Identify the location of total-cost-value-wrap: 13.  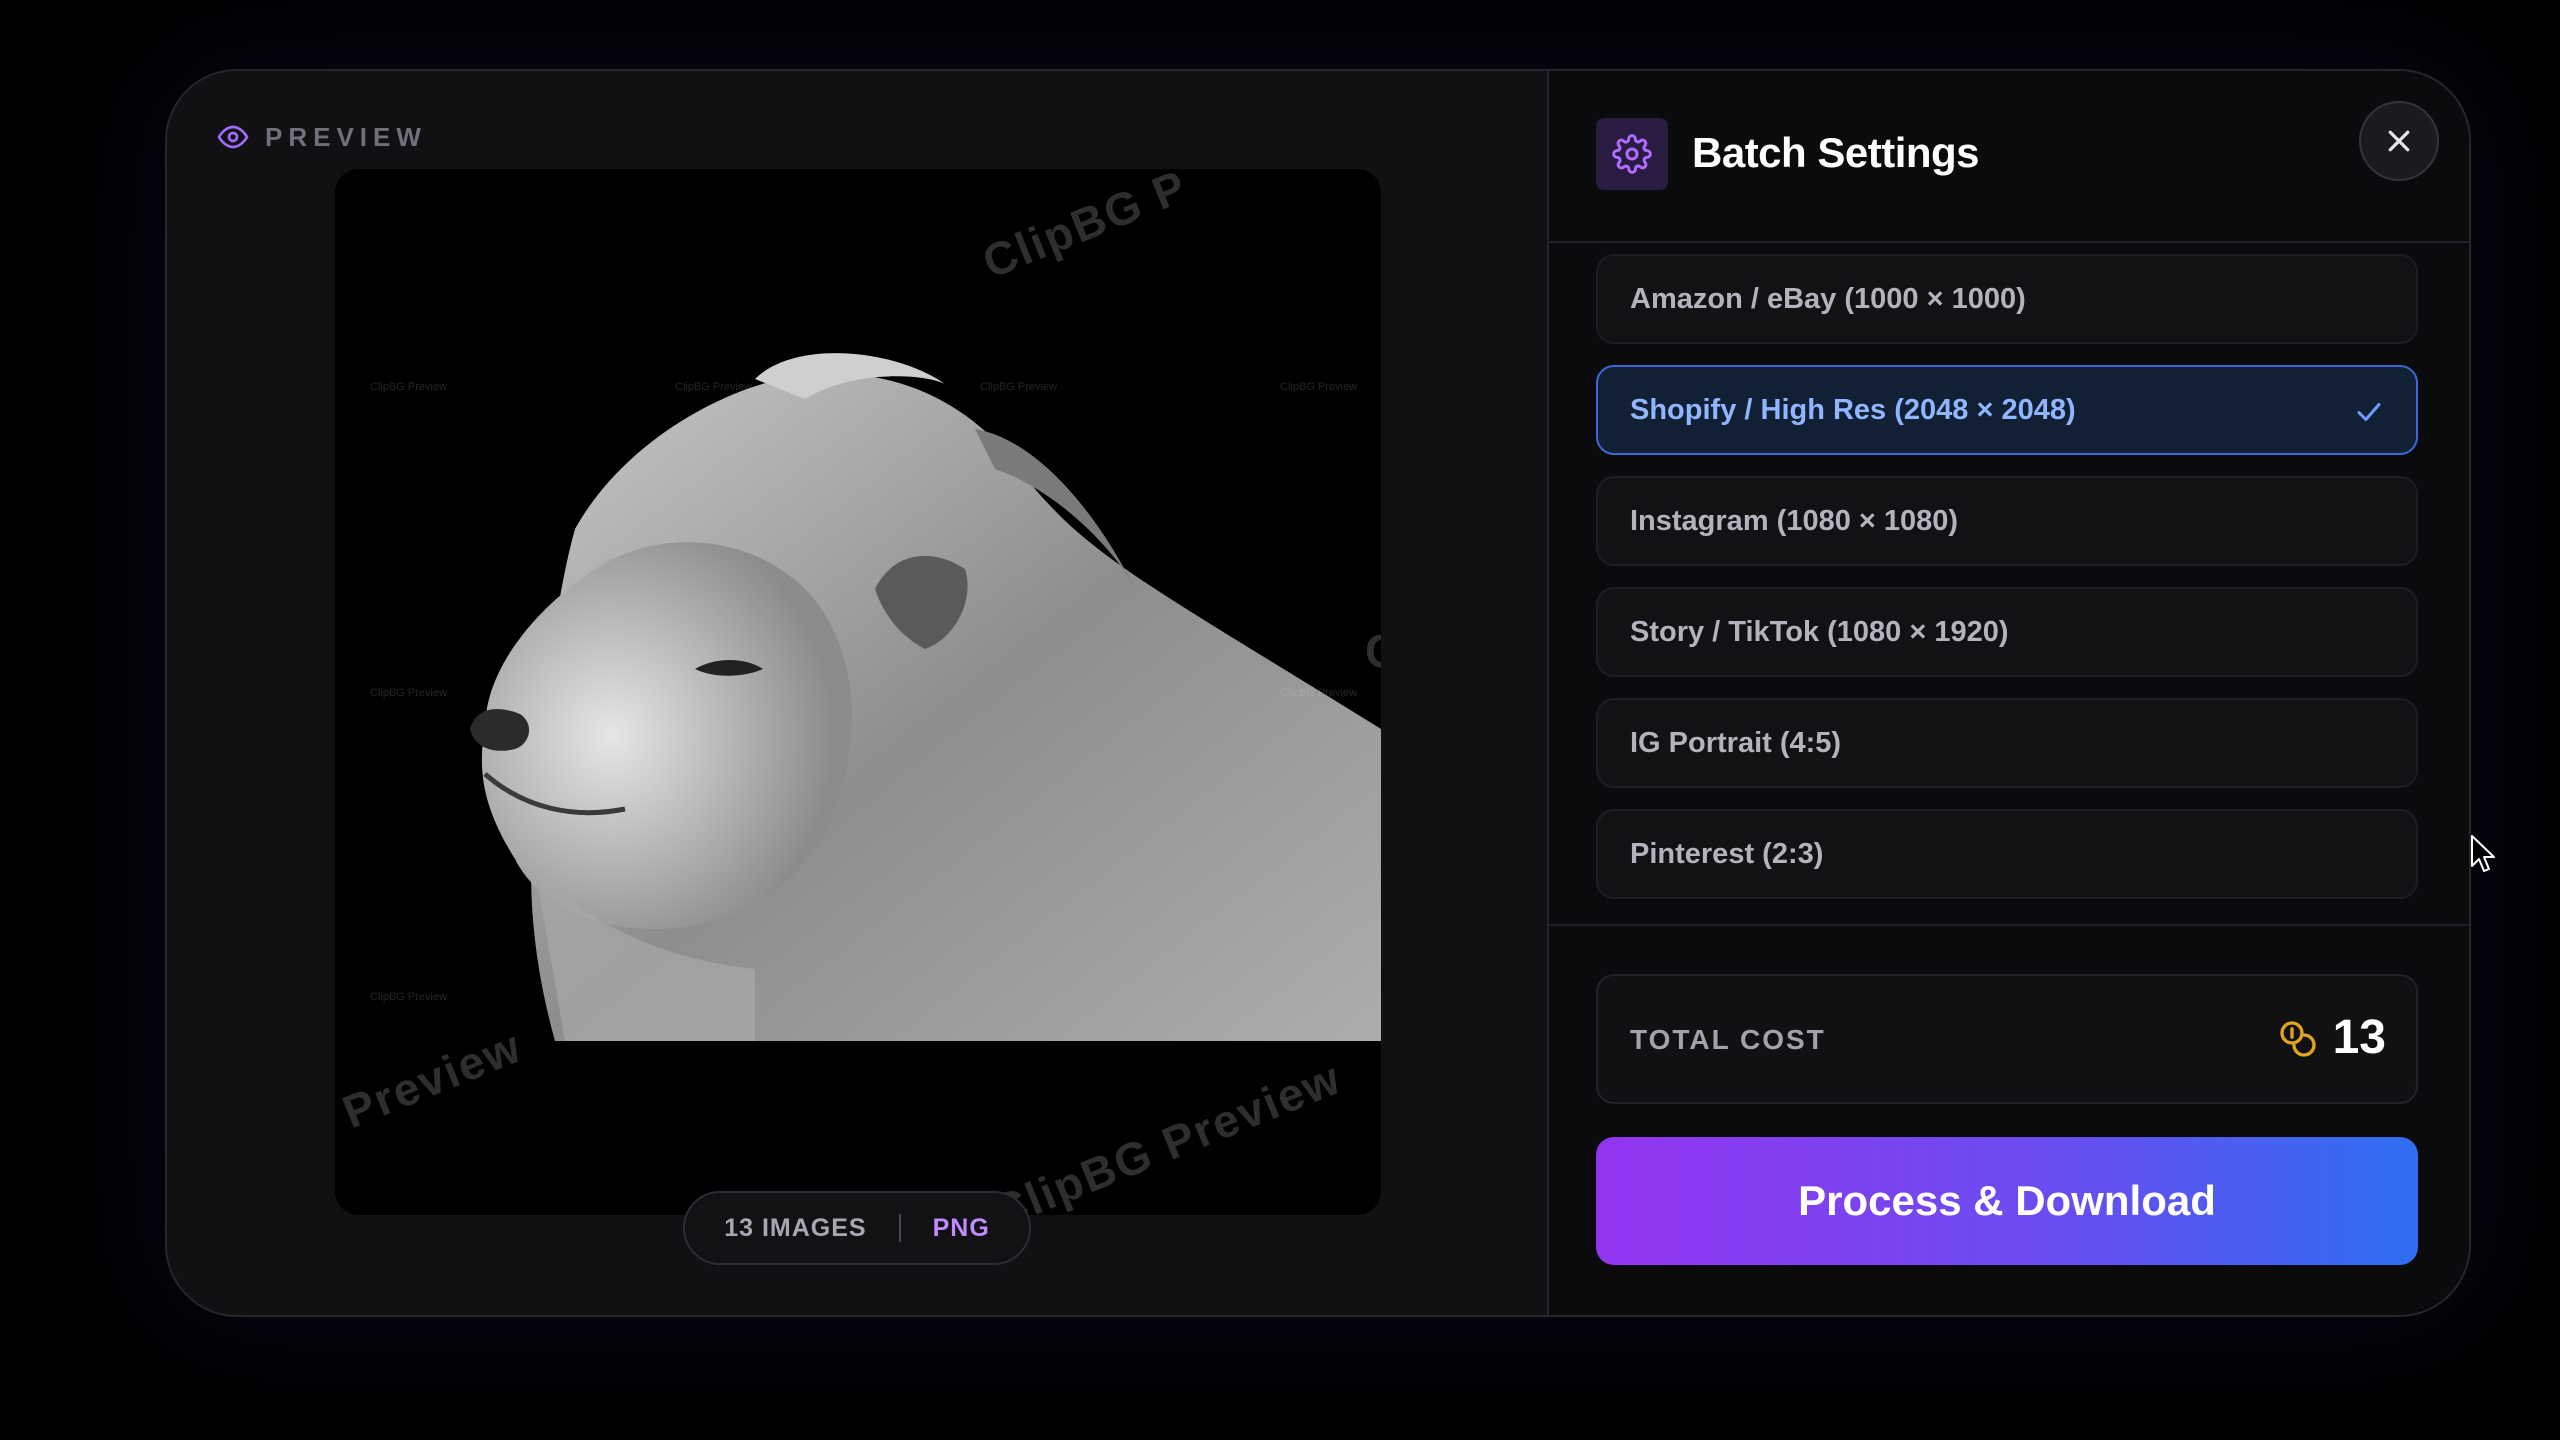
(2331, 1037).